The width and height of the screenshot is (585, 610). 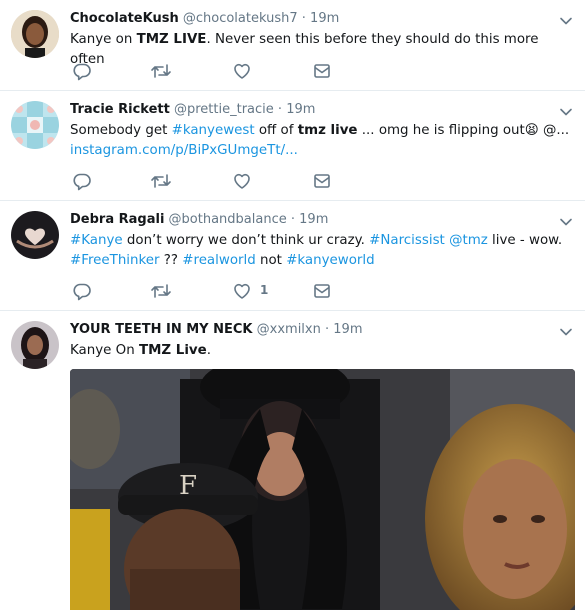 I want to click on tweet-header: YOUR TEETH IN MY NECK @xxmilxn · 19m, so click(x=216, y=330).